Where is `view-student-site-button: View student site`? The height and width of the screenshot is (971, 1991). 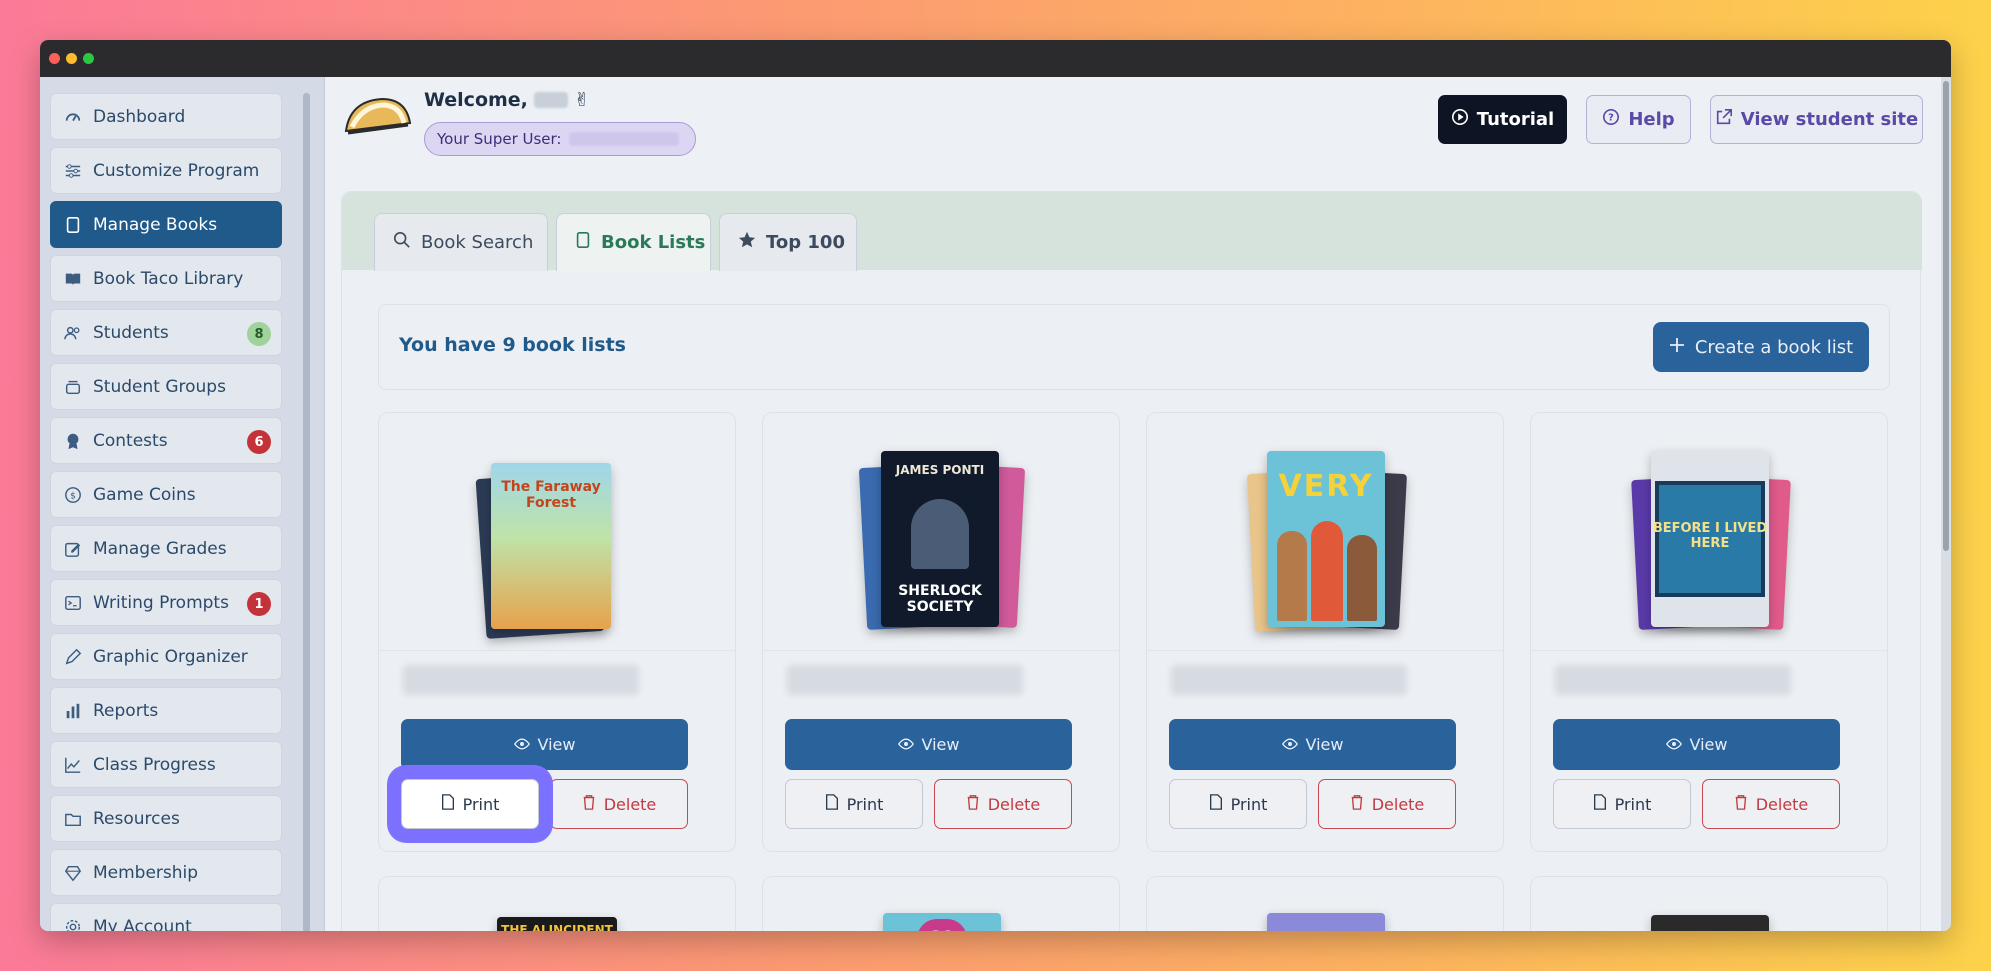
view-student-site-button: View student site is located at coordinates (1816, 119).